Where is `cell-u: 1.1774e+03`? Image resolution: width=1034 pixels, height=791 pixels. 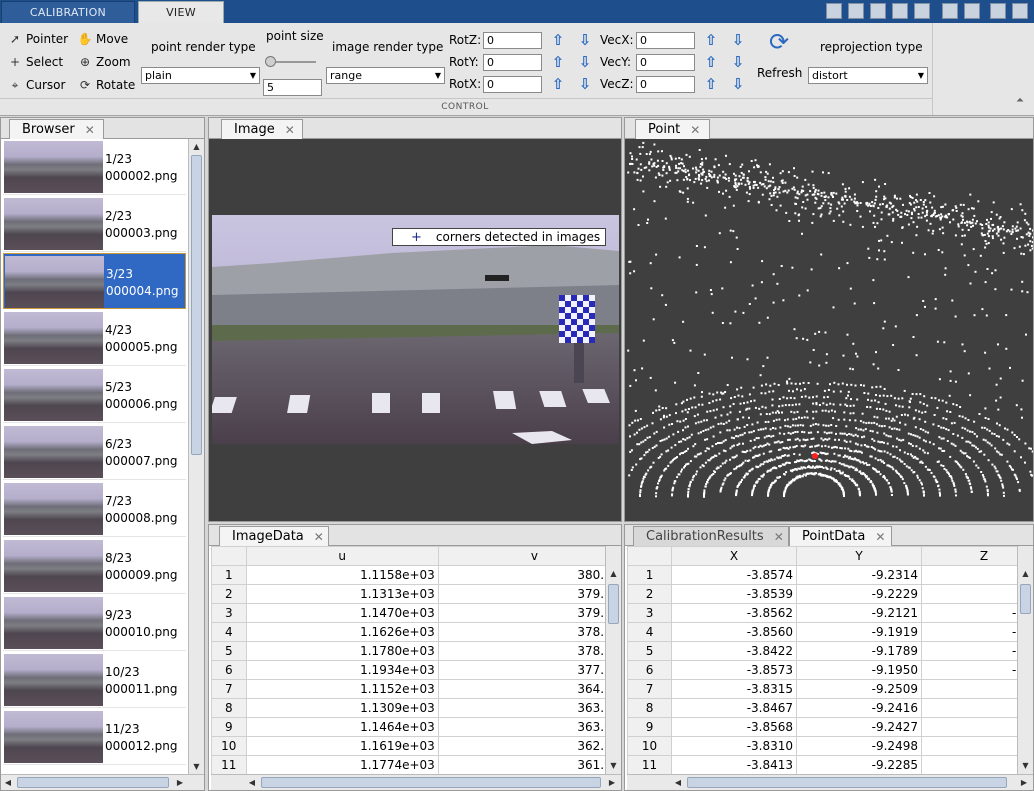
cell-u: 1.1774e+03 is located at coordinates (342, 764).